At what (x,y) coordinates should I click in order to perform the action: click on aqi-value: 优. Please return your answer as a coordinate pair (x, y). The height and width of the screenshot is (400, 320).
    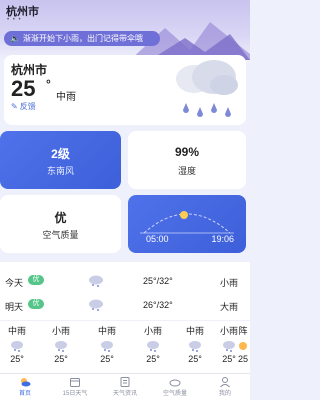
    Looking at the image, I should click on (60, 218).